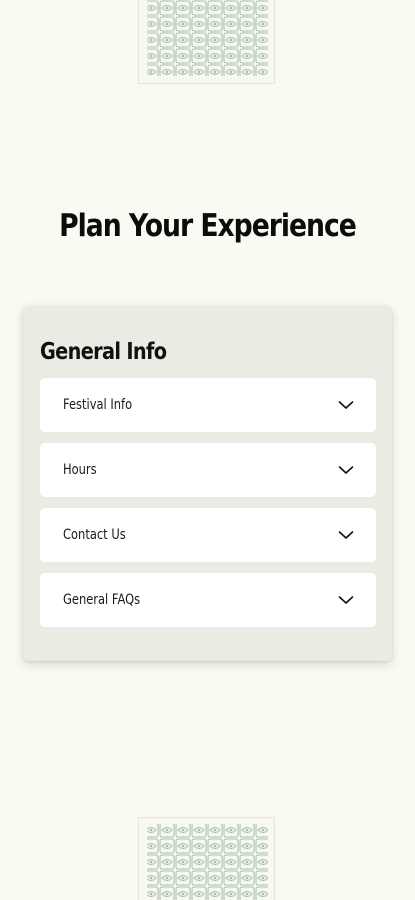 The image size is (415, 900). What do you see at coordinates (94, 535) in the screenshot?
I see `accordion-label-contact-us: Contact Us` at bounding box center [94, 535].